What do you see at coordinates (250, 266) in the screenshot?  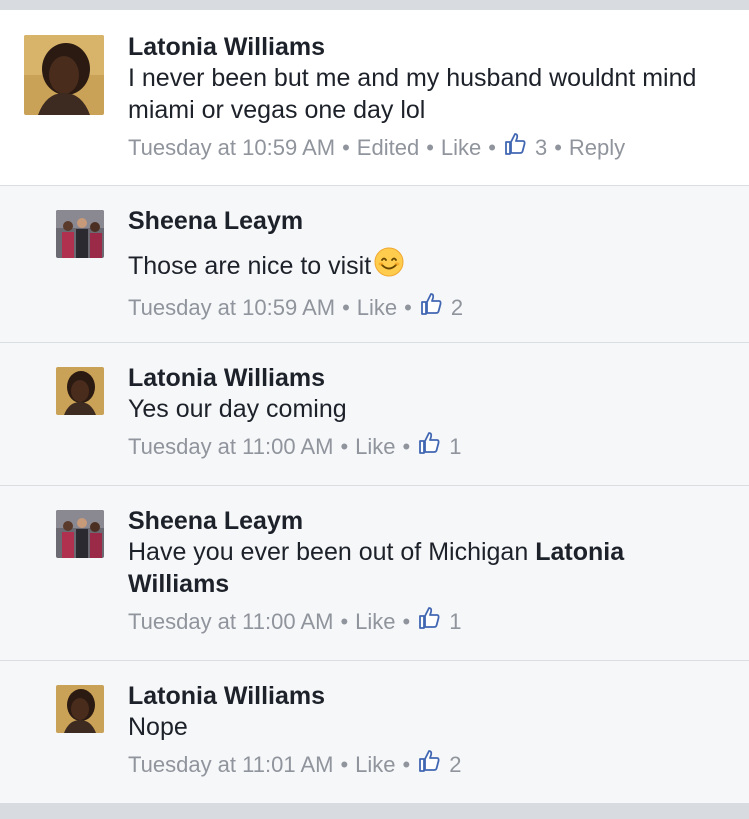 I see `comment-text-content: Those are nice to visit` at bounding box center [250, 266].